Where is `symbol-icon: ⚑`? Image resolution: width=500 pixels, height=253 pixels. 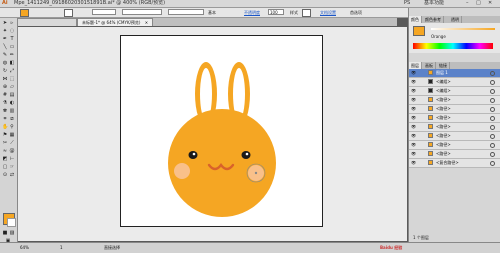
symbol-icon: ⚑ is located at coordinates (5, 135).